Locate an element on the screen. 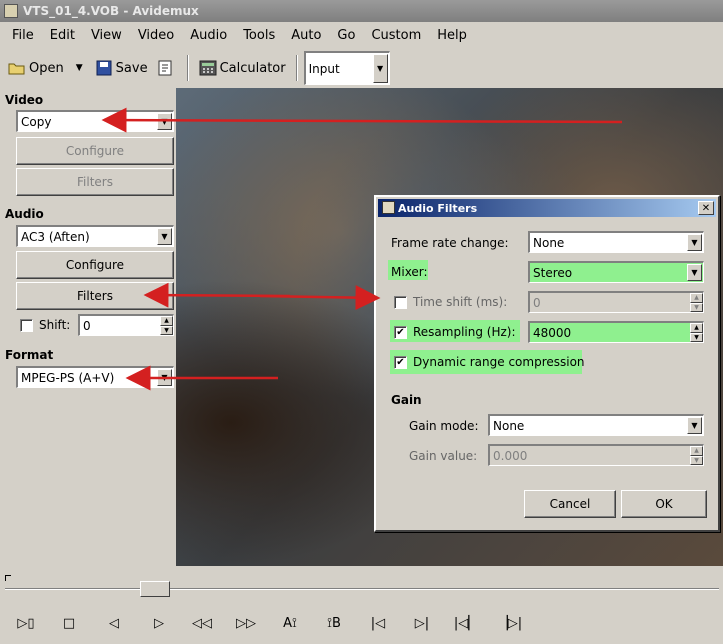 The image size is (723, 644). selection-marker-start is located at coordinates (8, 578).